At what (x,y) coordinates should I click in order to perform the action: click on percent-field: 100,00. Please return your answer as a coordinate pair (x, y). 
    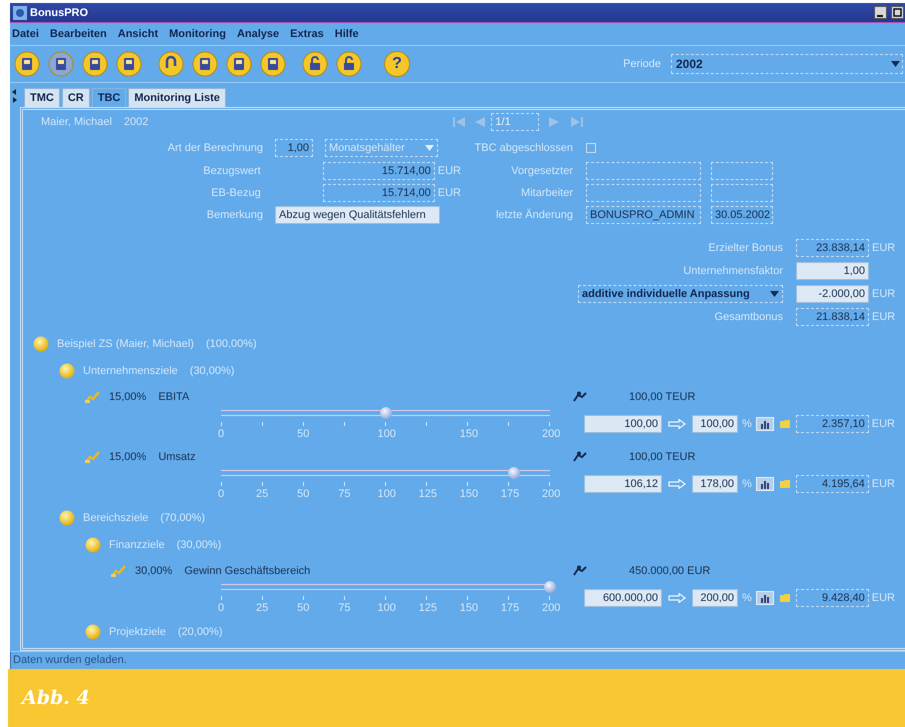
    Looking at the image, I should click on (715, 423).